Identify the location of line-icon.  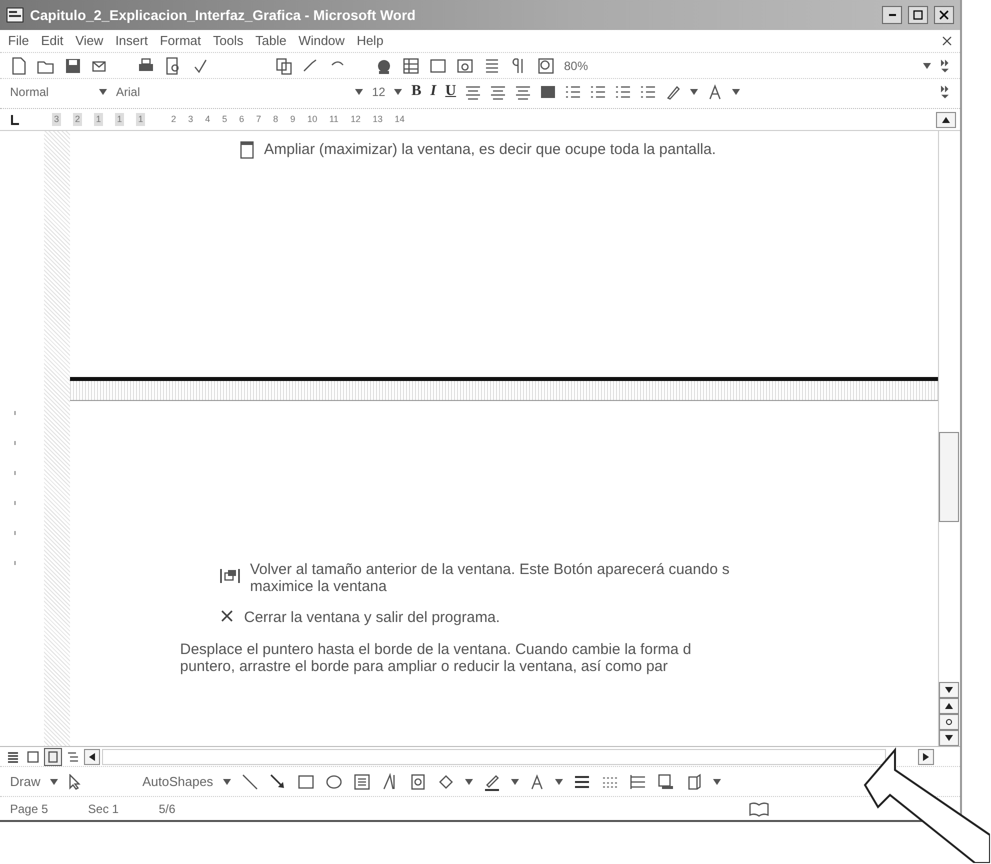
(250, 781).